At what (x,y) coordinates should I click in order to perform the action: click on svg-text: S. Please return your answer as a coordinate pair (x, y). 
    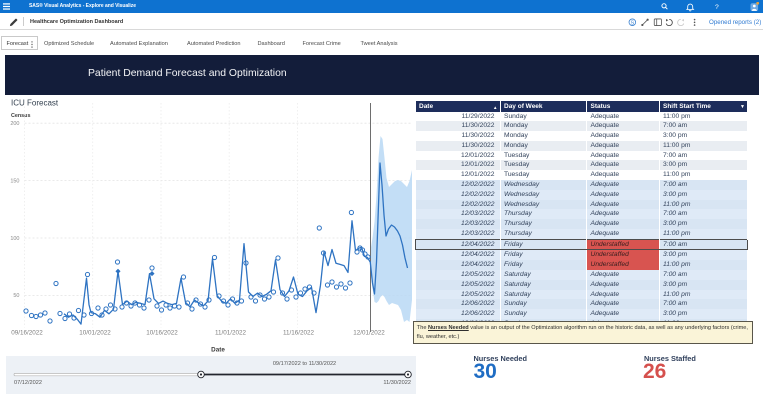
    Looking at the image, I should click on (633, 23).